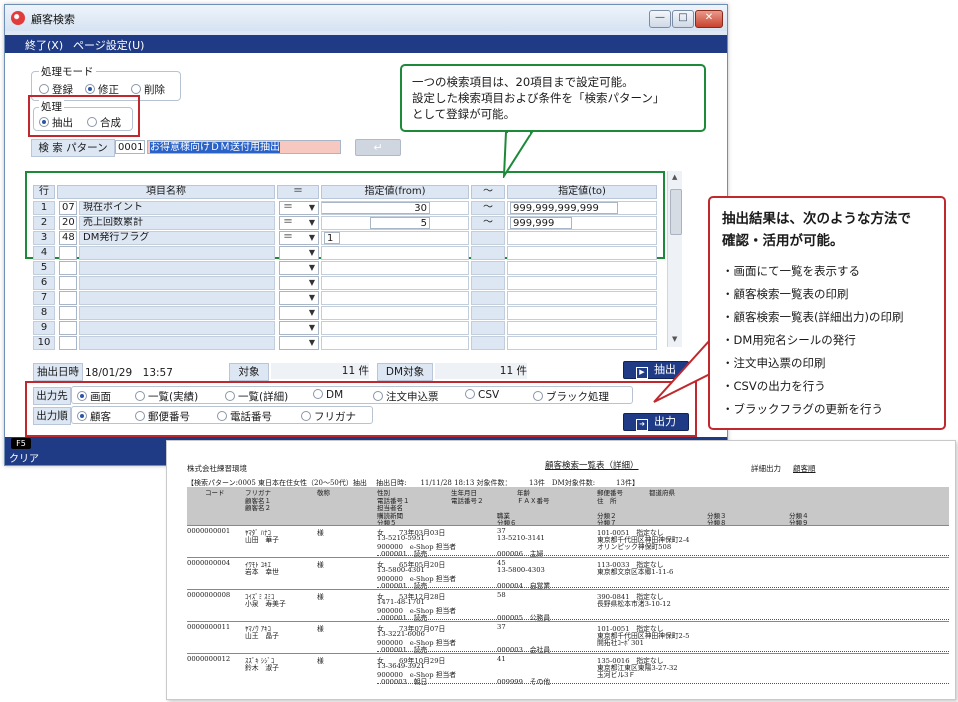 This screenshot has width=958, height=702. What do you see at coordinates (44, 45) in the screenshot?
I see `menu-exit: 終了(X)` at bounding box center [44, 45].